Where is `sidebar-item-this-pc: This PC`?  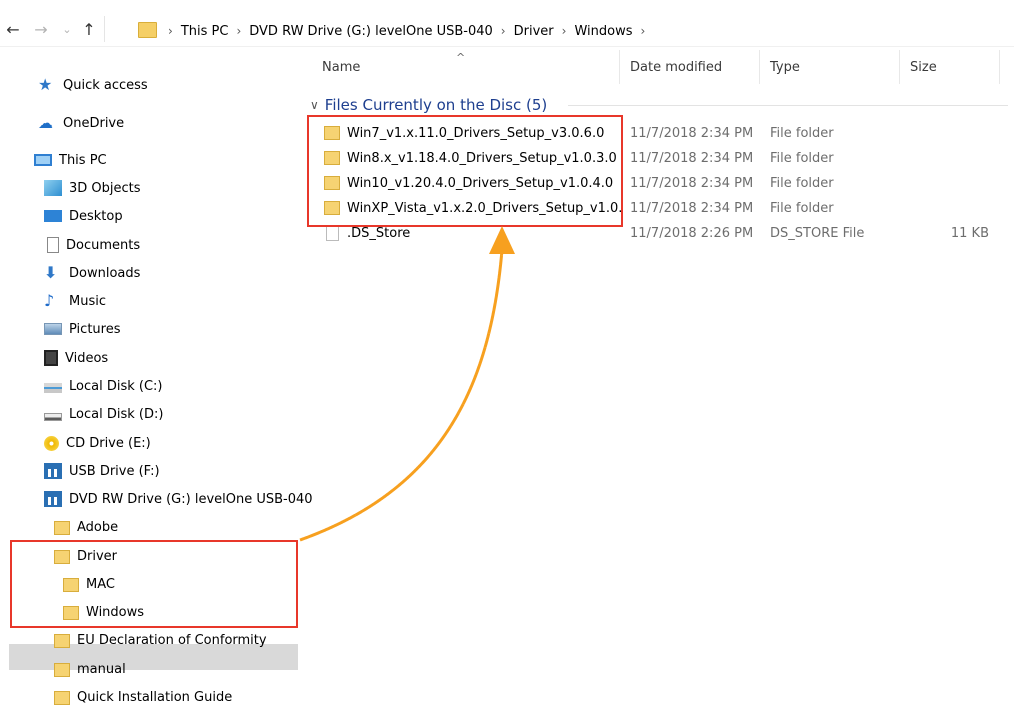
sidebar-item-this-pc: This PC is located at coordinates (70, 160).